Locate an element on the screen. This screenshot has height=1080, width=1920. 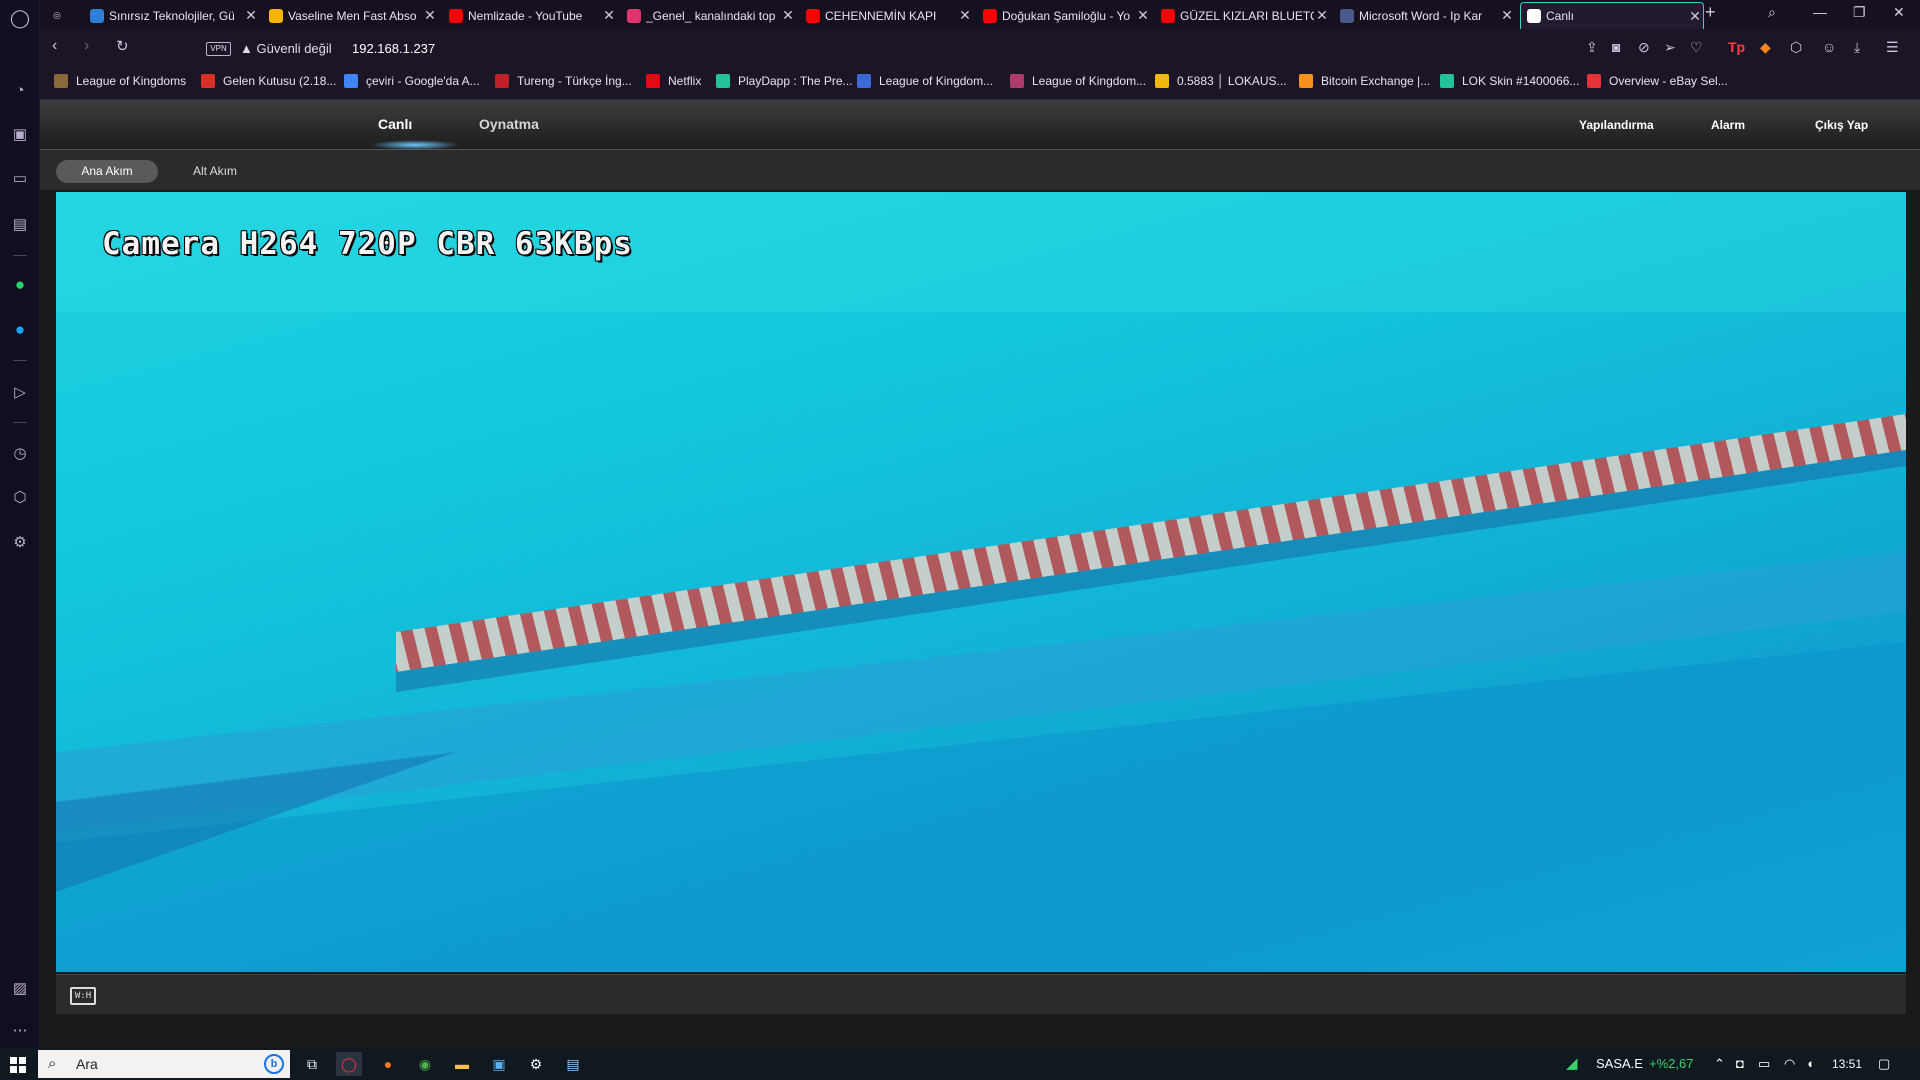
firefox-taskbar-icon: ● is located at coordinates (388, 1064).